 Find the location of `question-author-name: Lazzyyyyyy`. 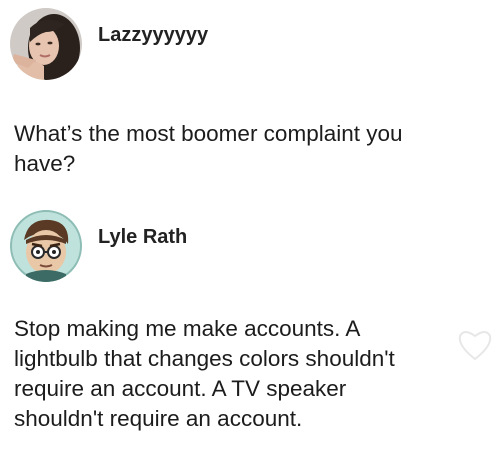

question-author-name: Lazzyyyyyy is located at coordinates (153, 35).